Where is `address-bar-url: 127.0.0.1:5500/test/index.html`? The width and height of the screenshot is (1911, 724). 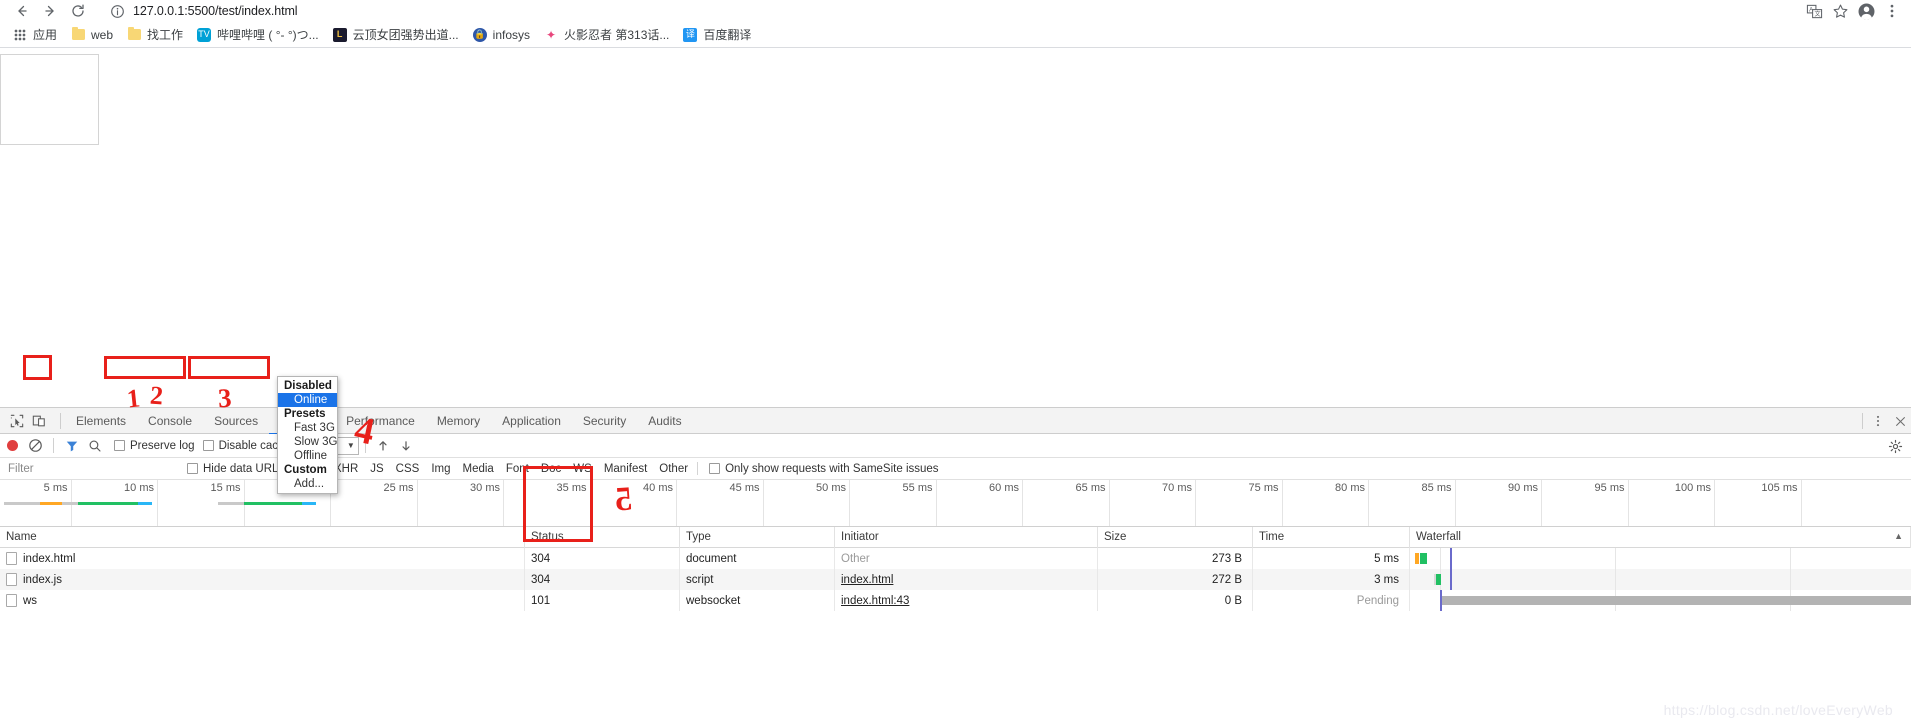 address-bar-url: 127.0.0.1:5500/test/index.html is located at coordinates (215, 11).